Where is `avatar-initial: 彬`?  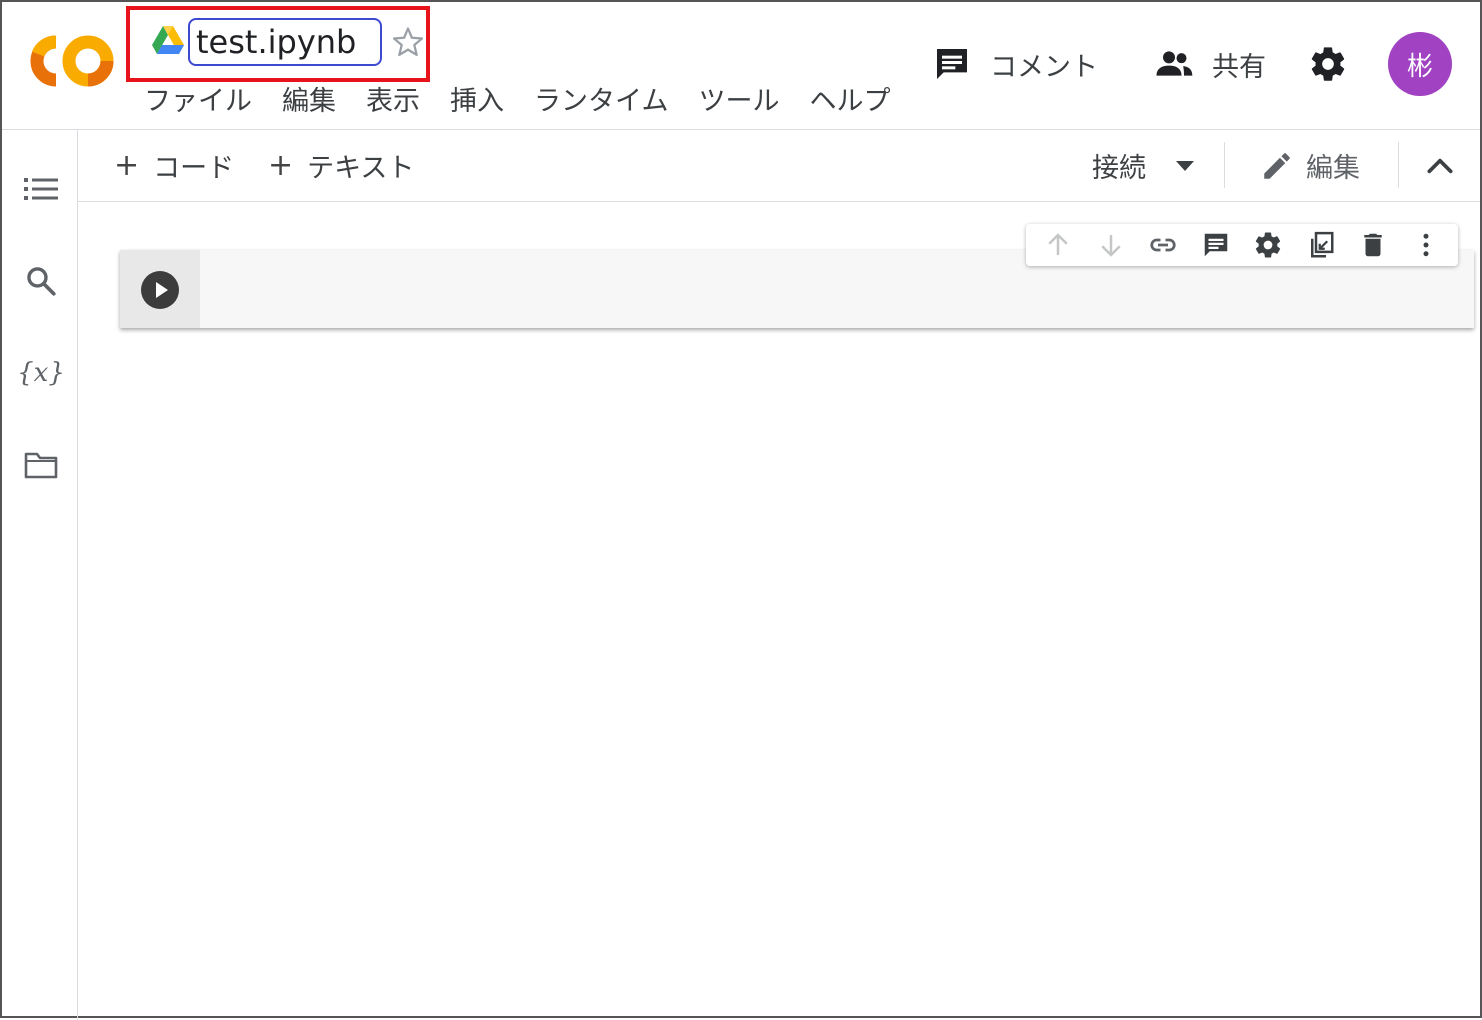 avatar-initial: 彬 is located at coordinates (1419, 66).